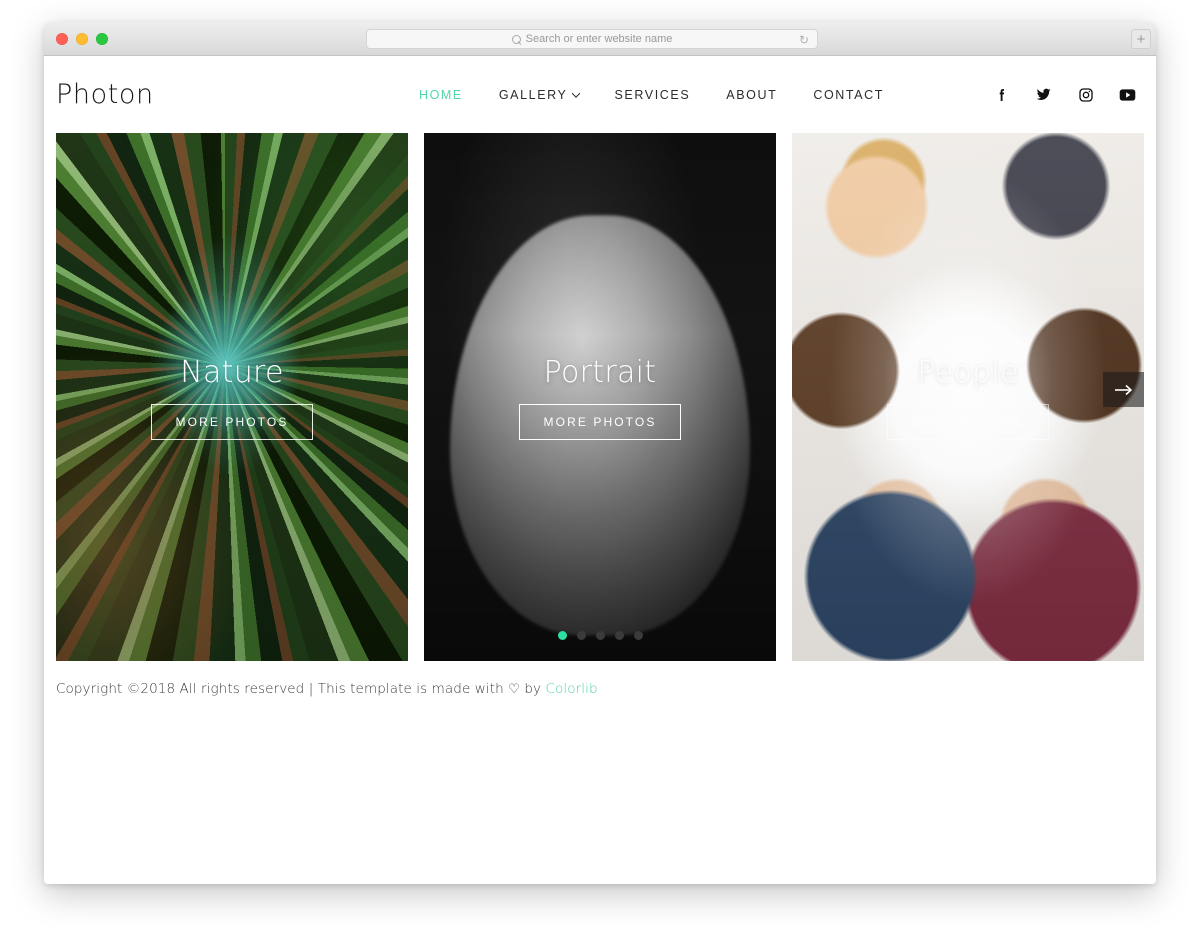 This screenshot has height=946, width=1200. I want to click on slide-portrait-more-photos-button: MORE PHOTOS, so click(600, 421).